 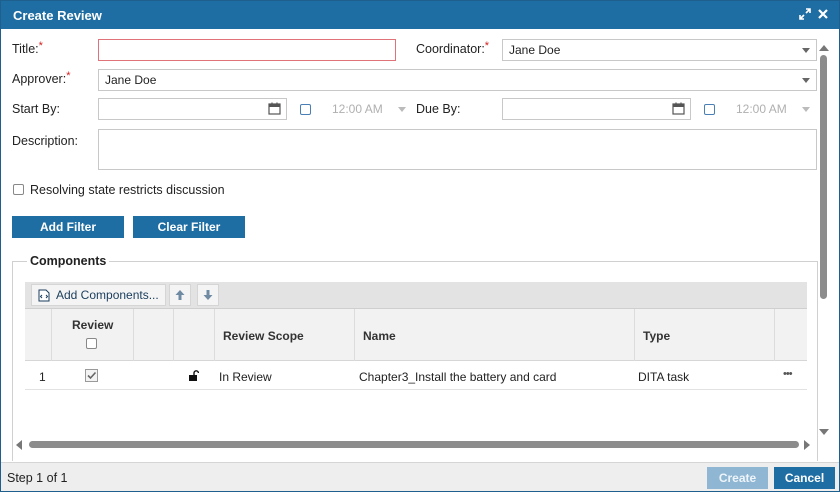 What do you see at coordinates (18, 189) in the screenshot?
I see `resolving-checkbox` at bounding box center [18, 189].